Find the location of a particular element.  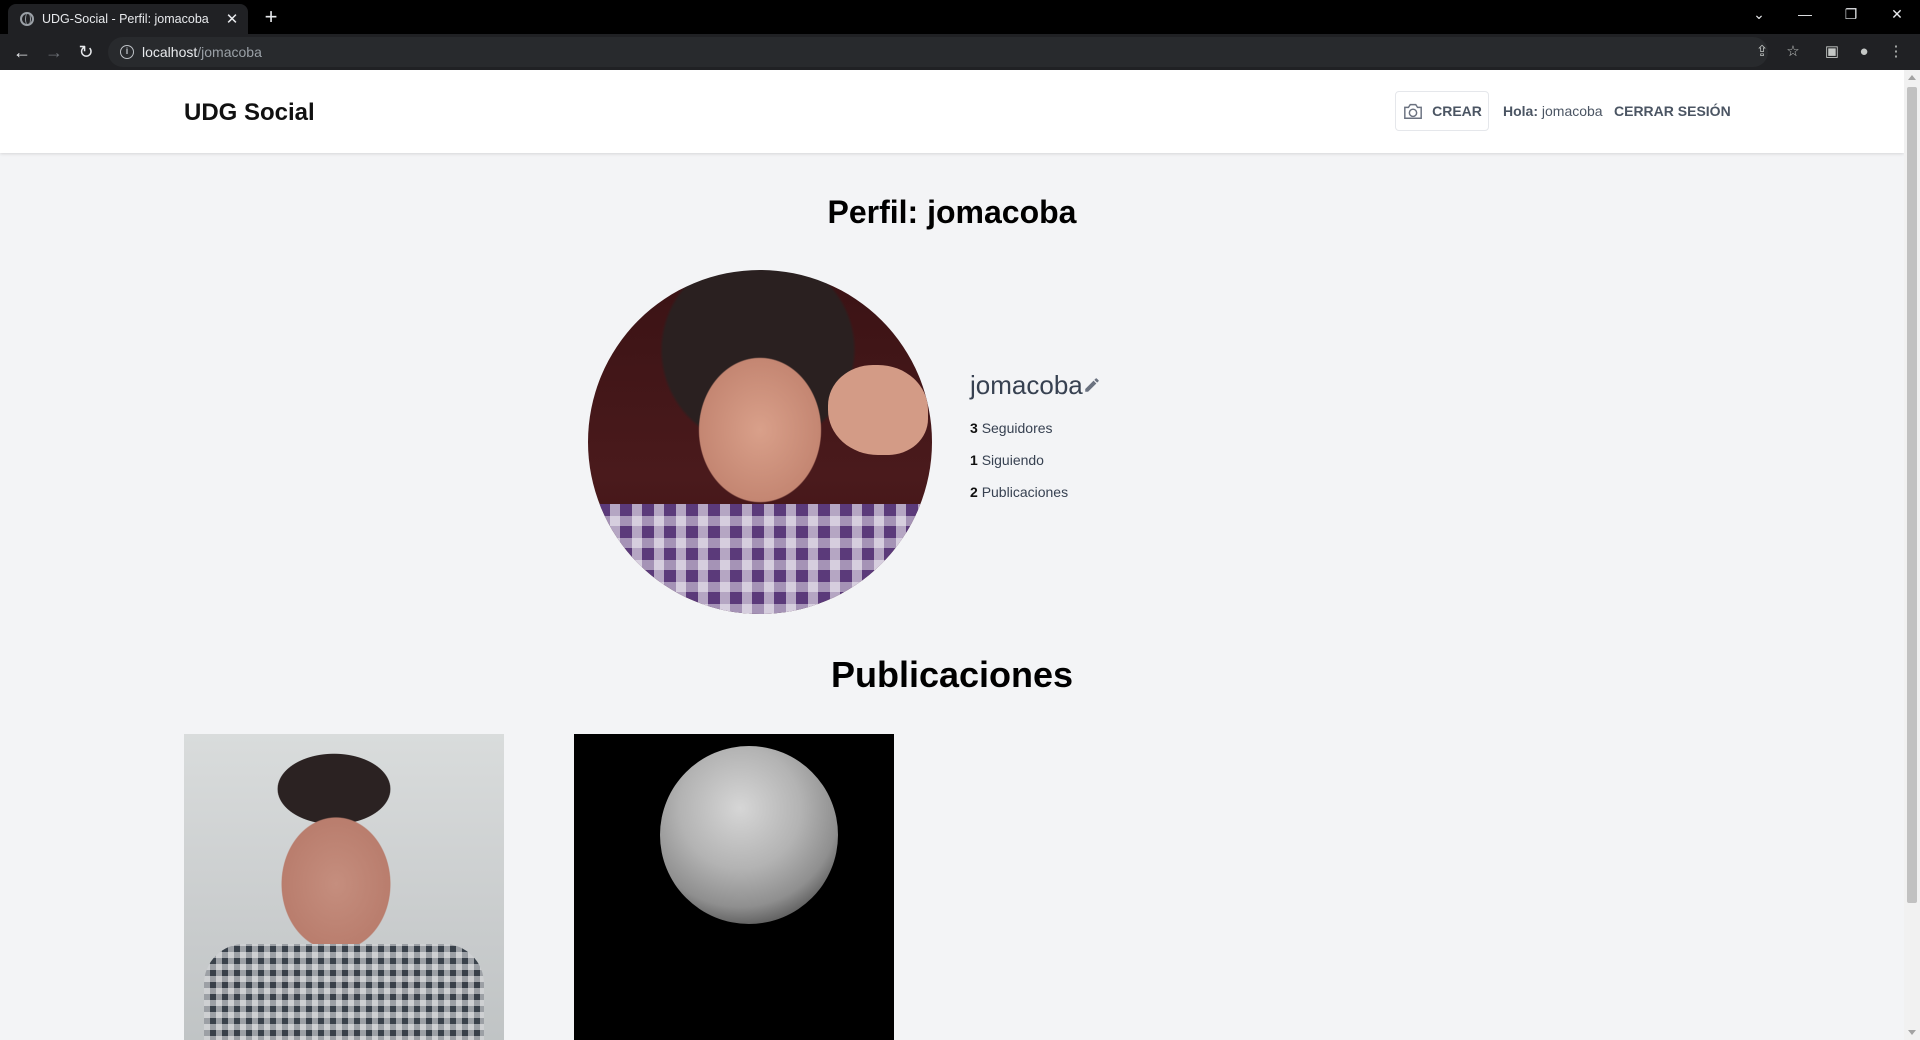

followers-label: Seguidores is located at coordinates (1017, 428).